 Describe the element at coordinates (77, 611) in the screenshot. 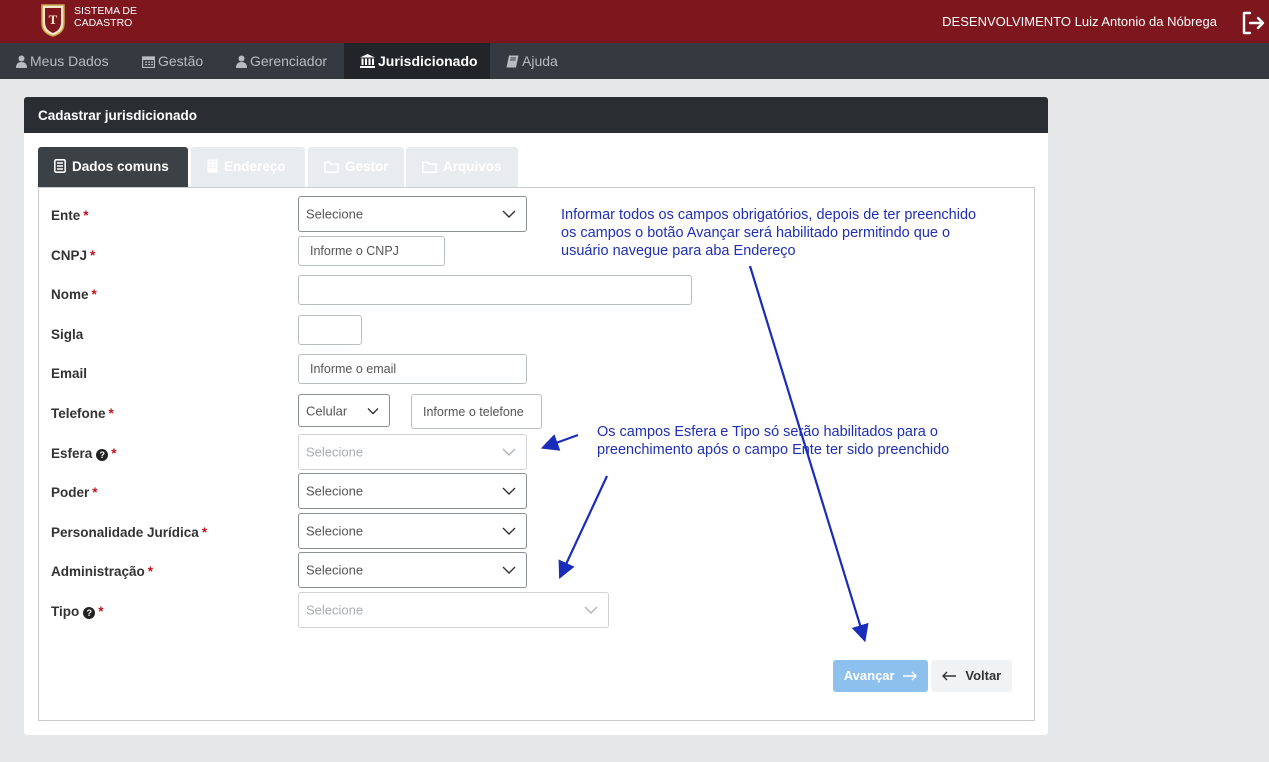

I see `label-tipo: Tipo? *` at that location.